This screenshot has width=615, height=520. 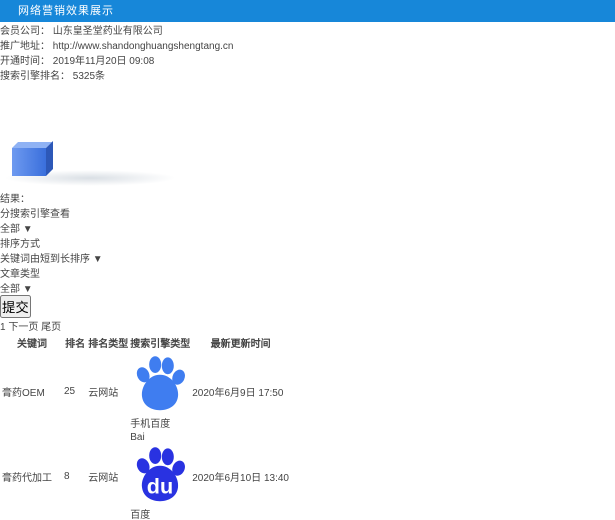 I want to click on page-title: 网络营销效果展示, so click(x=307, y=11).